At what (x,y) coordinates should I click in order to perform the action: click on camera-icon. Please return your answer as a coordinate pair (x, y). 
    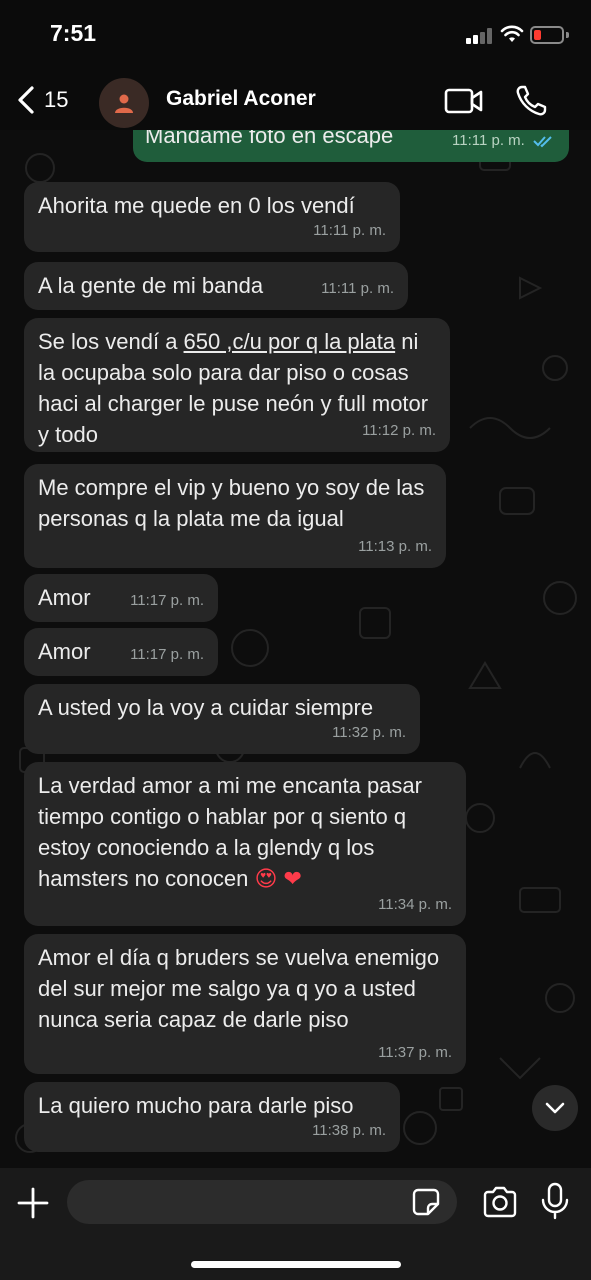
    Looking at the image, I should click on (500, 1202).